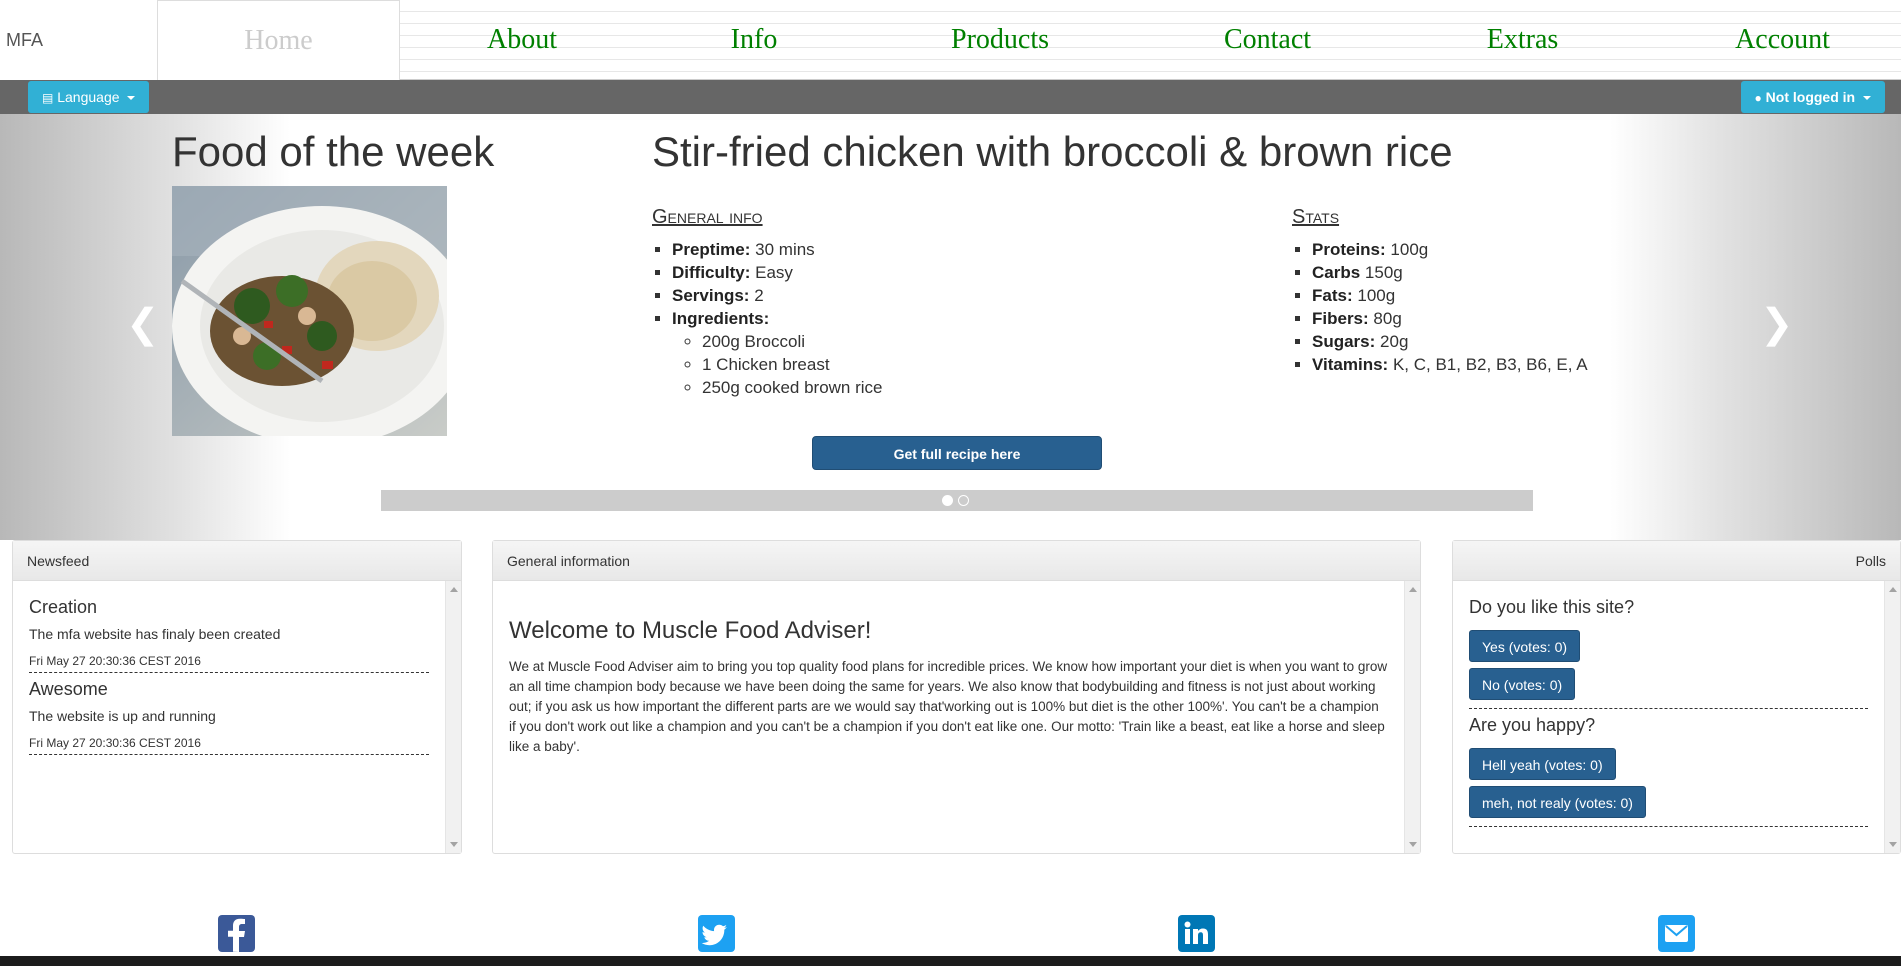 The width and height of the screenshot is (1901, 966). I want to click on general-info-title: General information, so click(956, 561).